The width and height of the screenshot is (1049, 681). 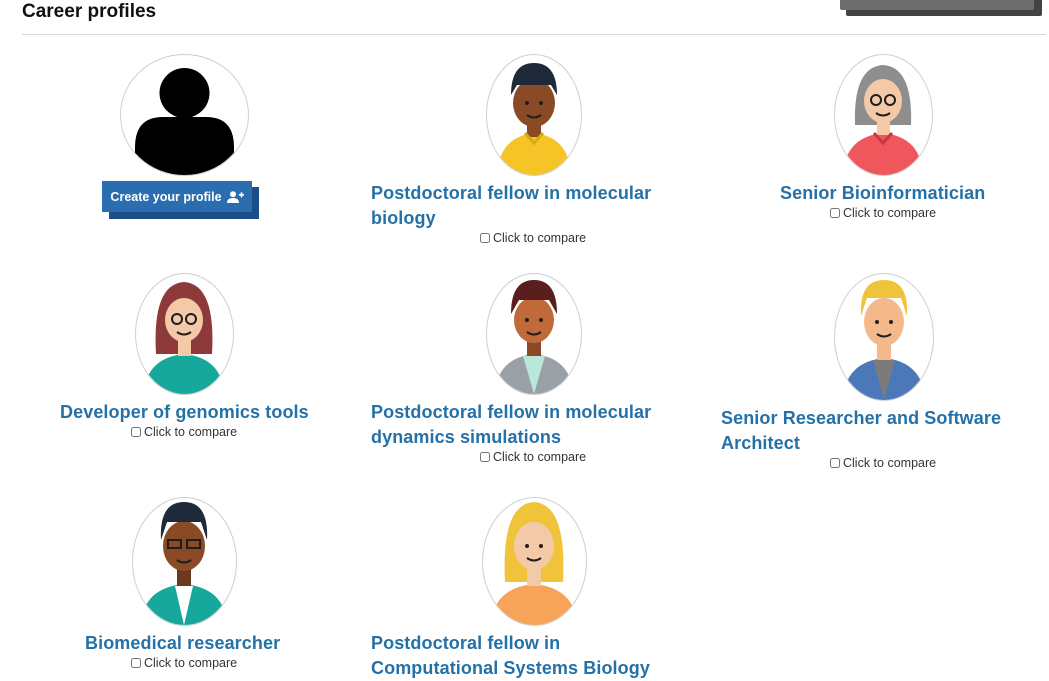 I want to click on man-yellow-shirt-icon, so click(x=534, y=115).